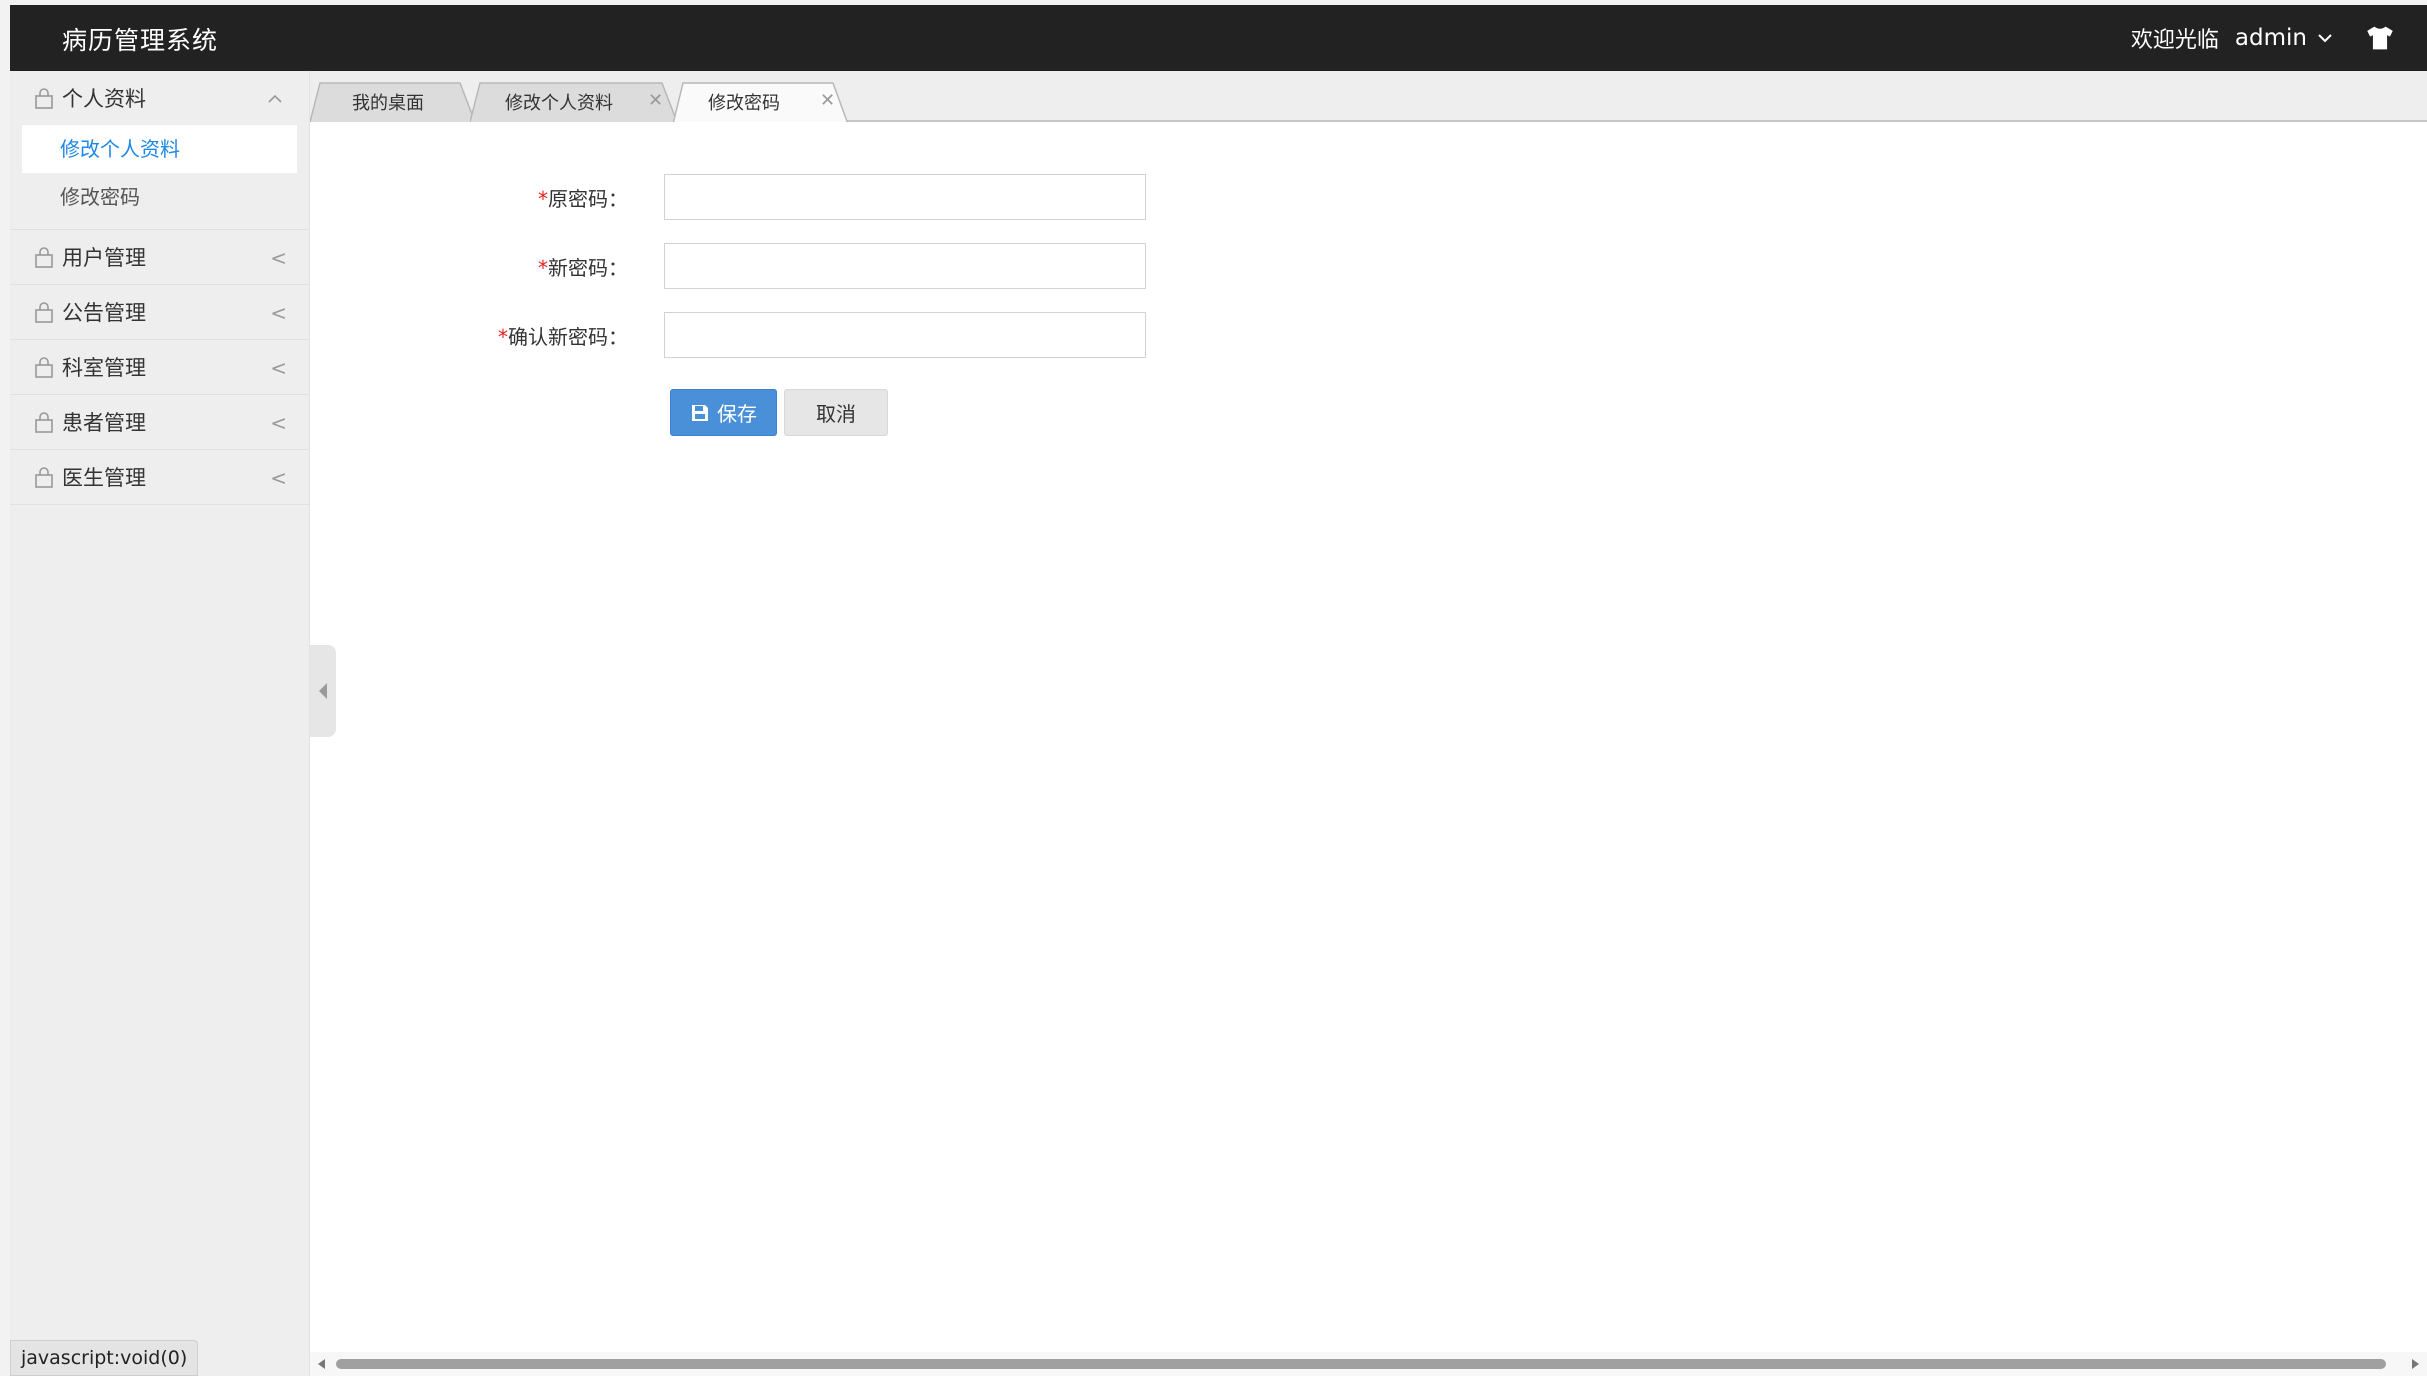  What do you see at coordinates (905, 197) in the screenshot?
I see `old-password-input` at bounding box center [905, 197].